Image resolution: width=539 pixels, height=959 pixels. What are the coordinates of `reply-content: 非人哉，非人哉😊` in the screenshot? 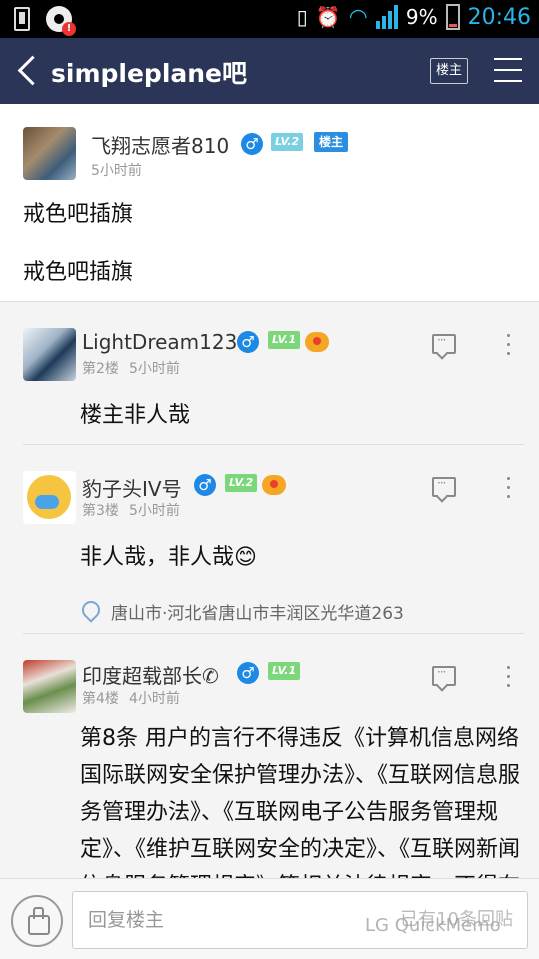 It's located at (168, 557).